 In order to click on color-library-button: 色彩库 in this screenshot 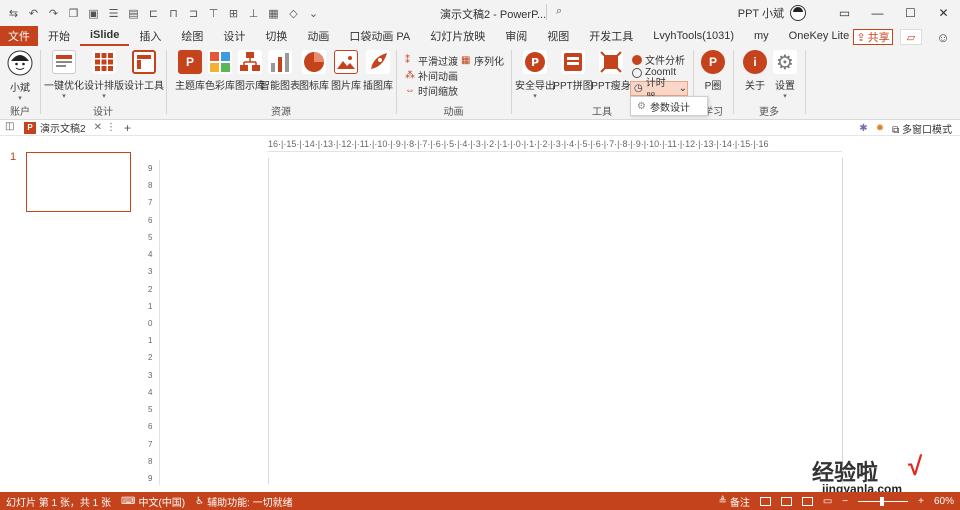, I will do `click(220, 71)`.